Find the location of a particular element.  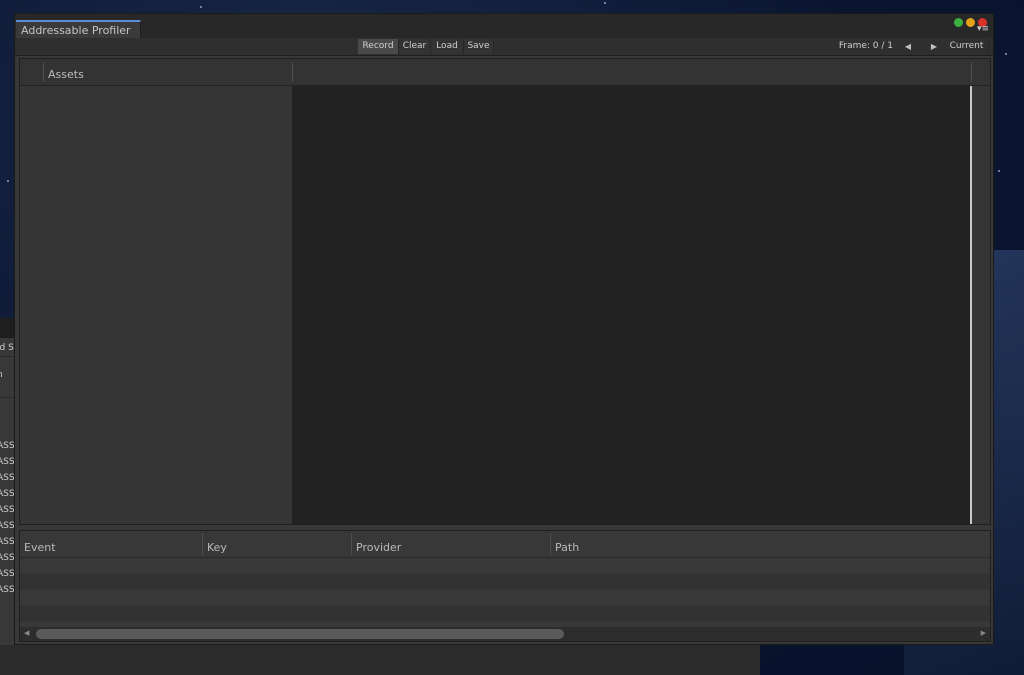

scroll-left-icon: ◀ is located at coordinates (26, 633).